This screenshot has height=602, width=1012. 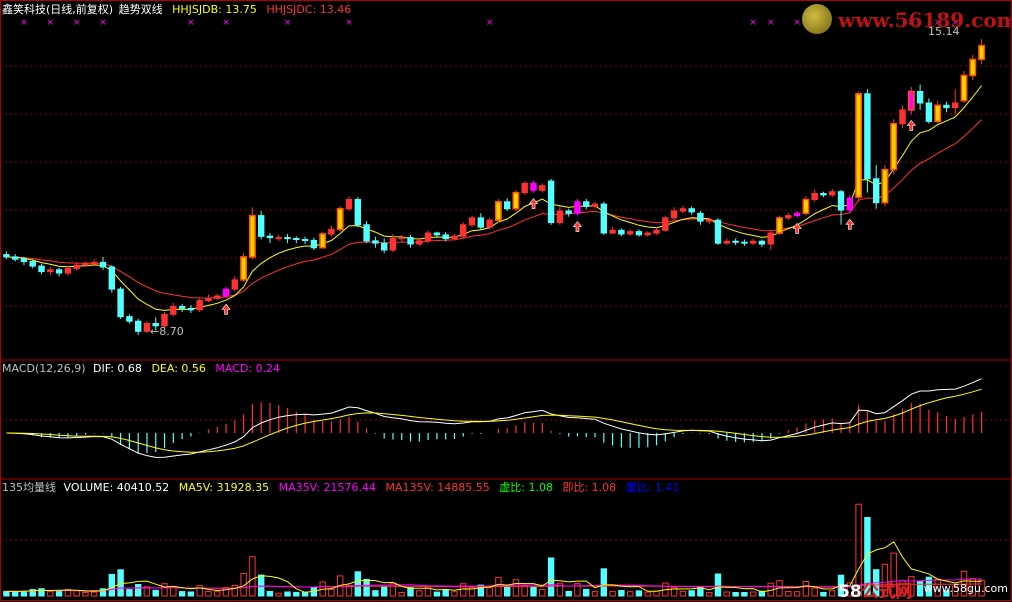 What do you see at coordinates (116, 487) in the screenshot?
I see `volume-value: VOLUME: 40410.52` at bounding box center [116, 487].